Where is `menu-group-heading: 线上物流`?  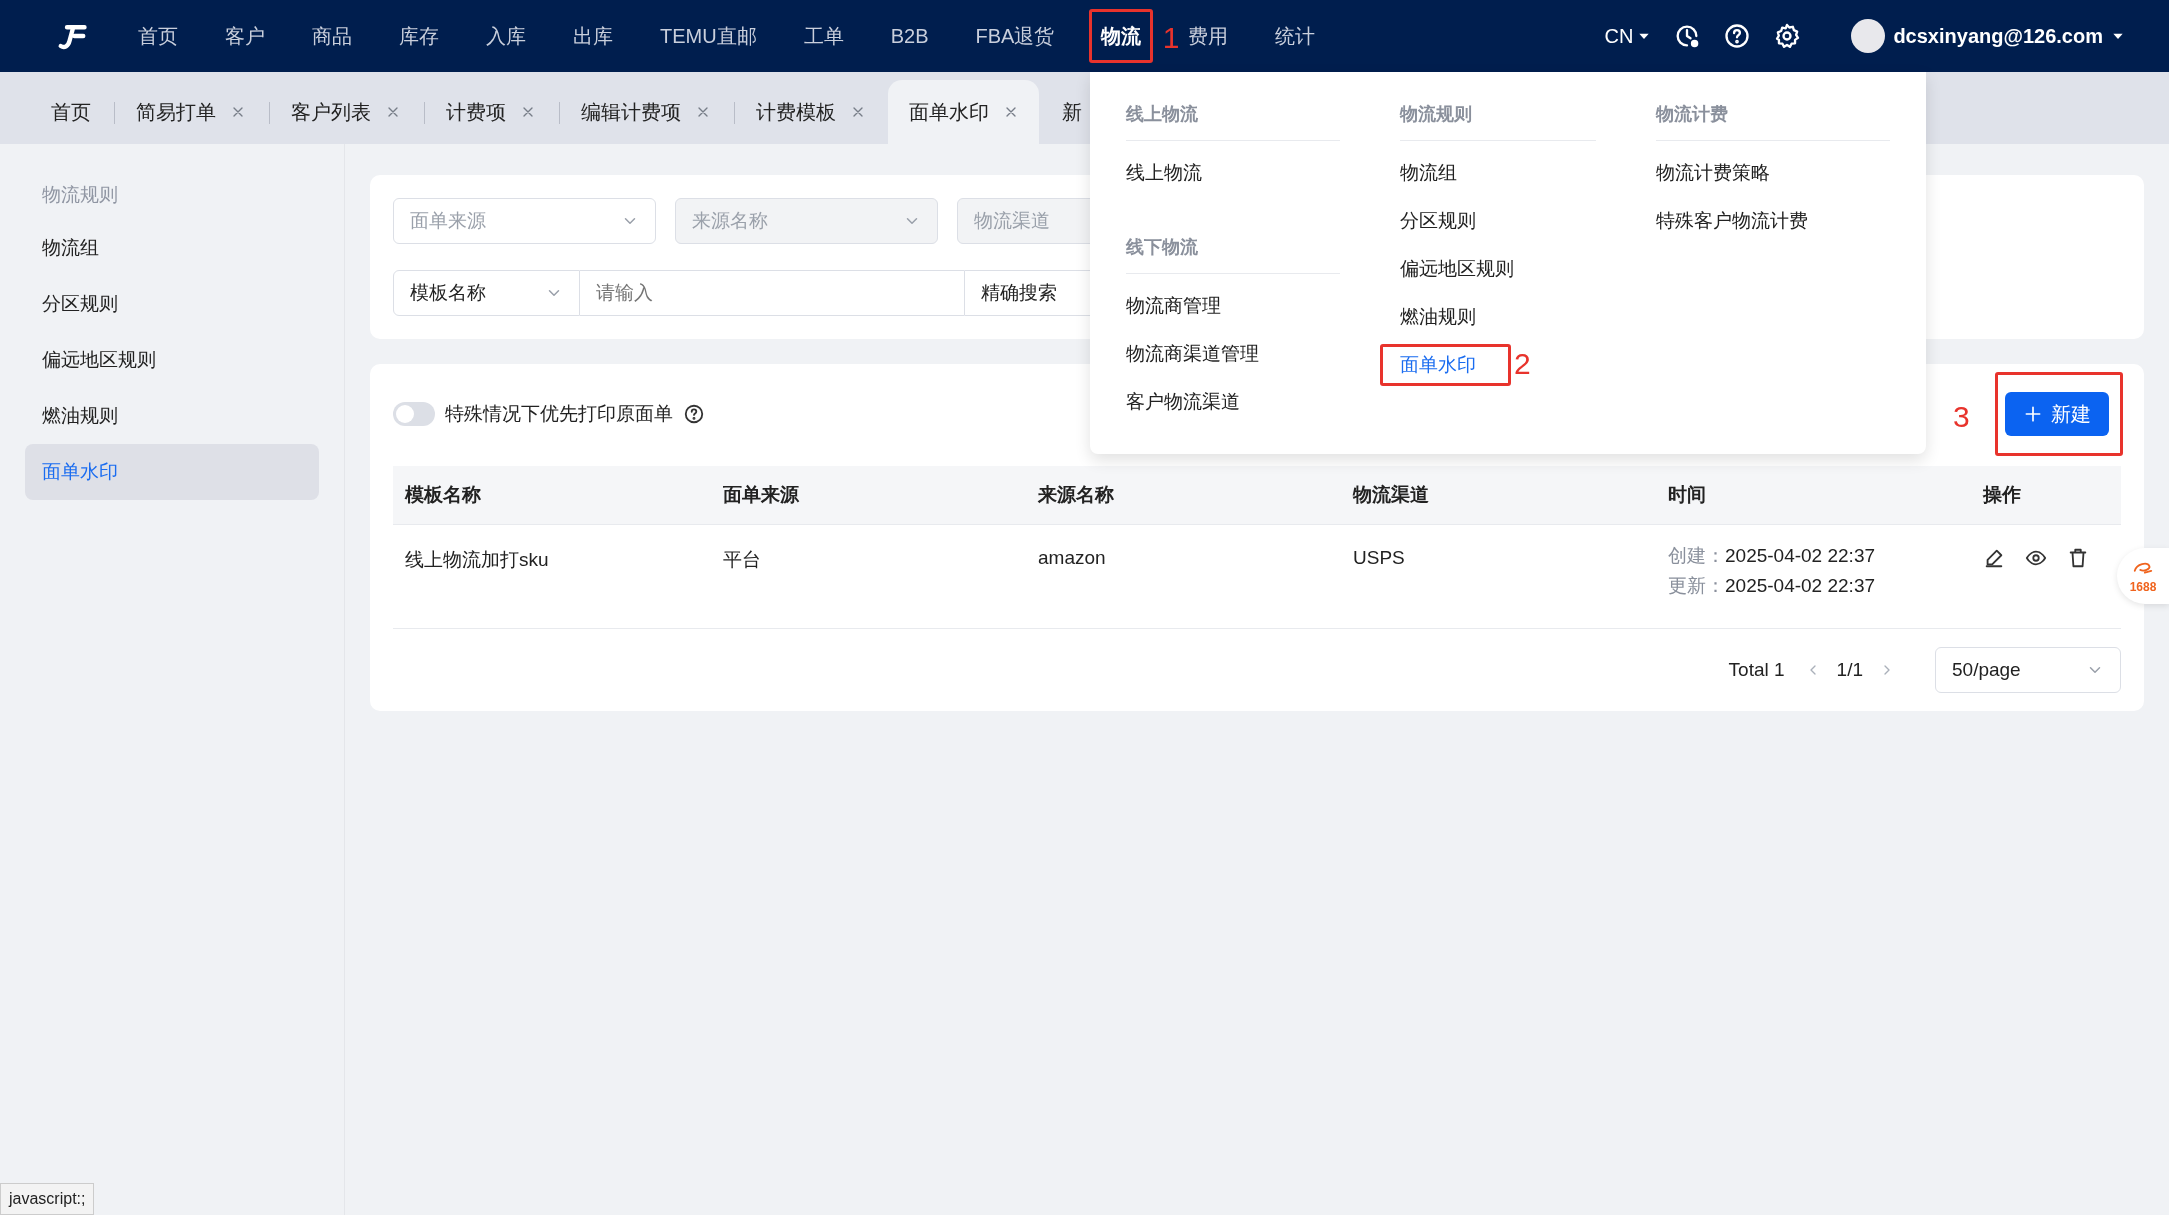
menu-group-heading: 线上物流 is located at coordinates (1233, 106).